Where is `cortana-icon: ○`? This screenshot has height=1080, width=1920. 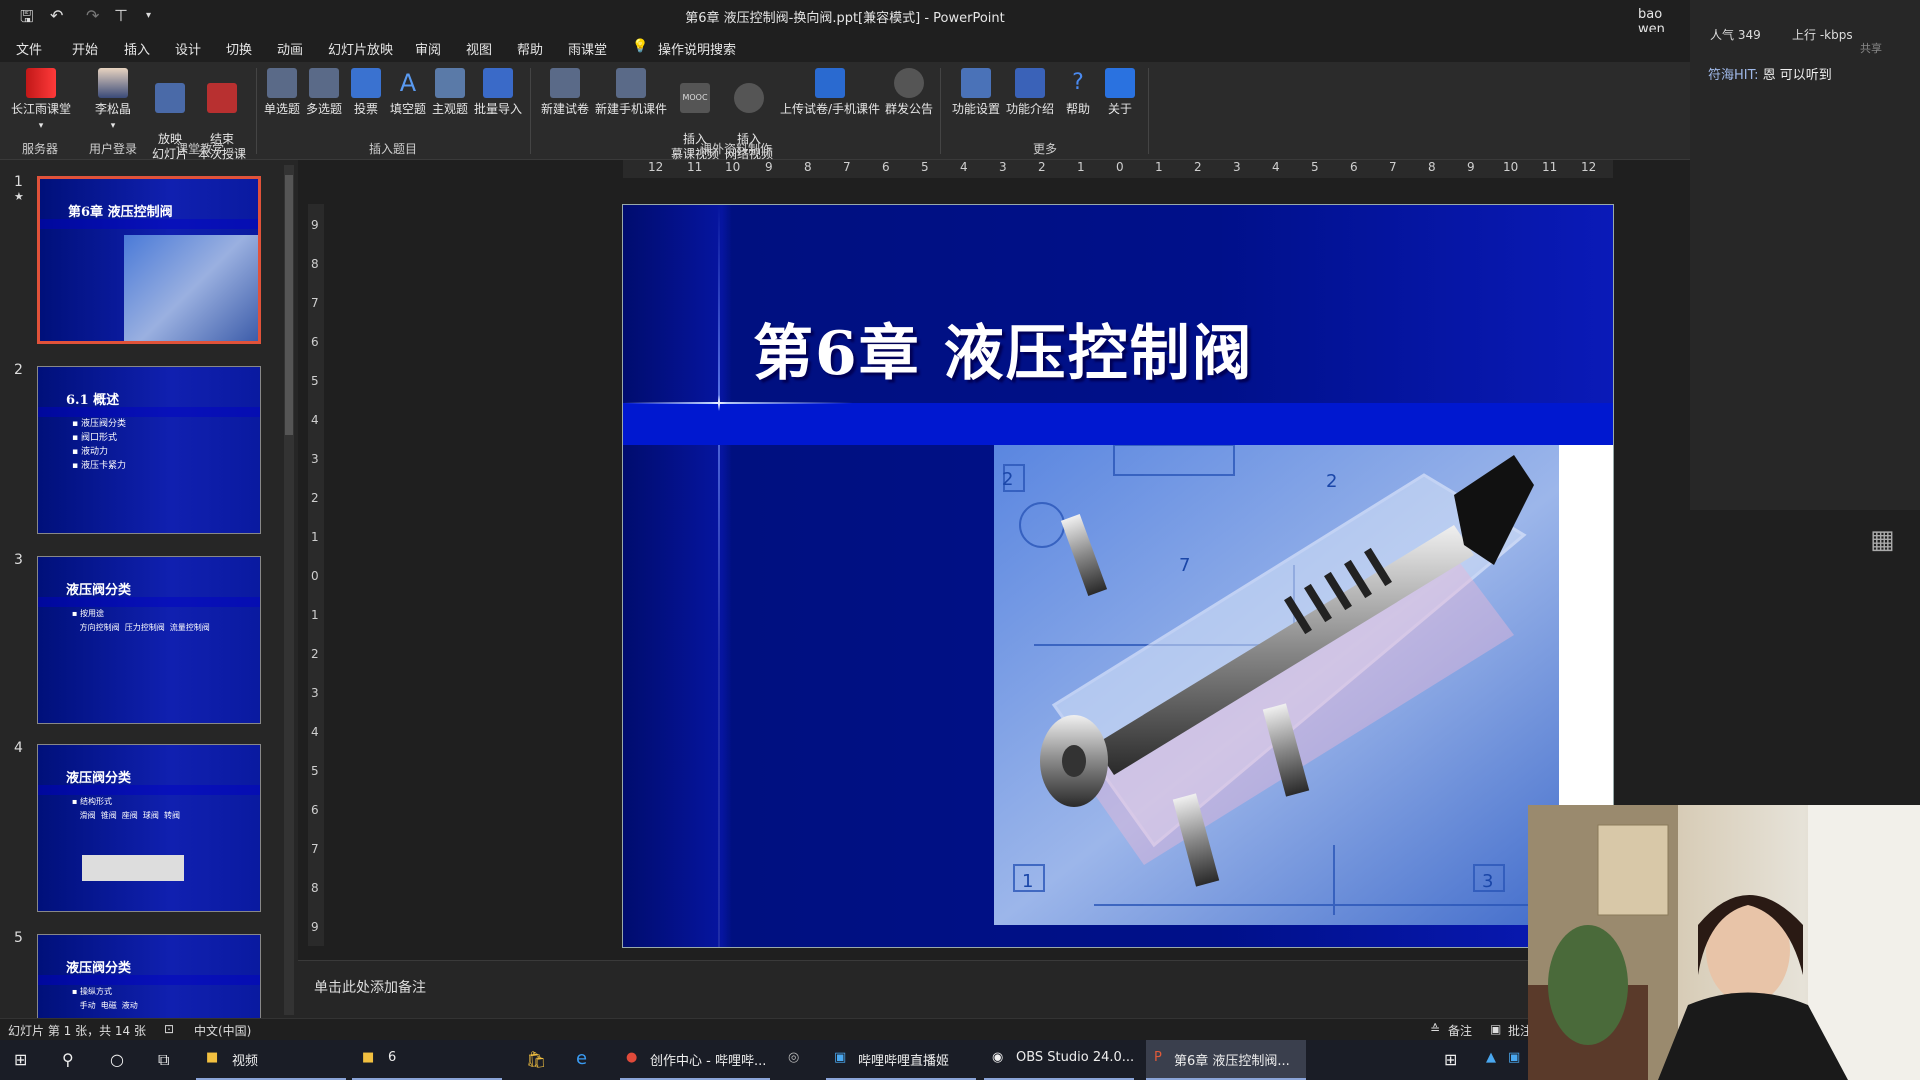
cortana-icon: ○ is located at coordinates (117, 1059).